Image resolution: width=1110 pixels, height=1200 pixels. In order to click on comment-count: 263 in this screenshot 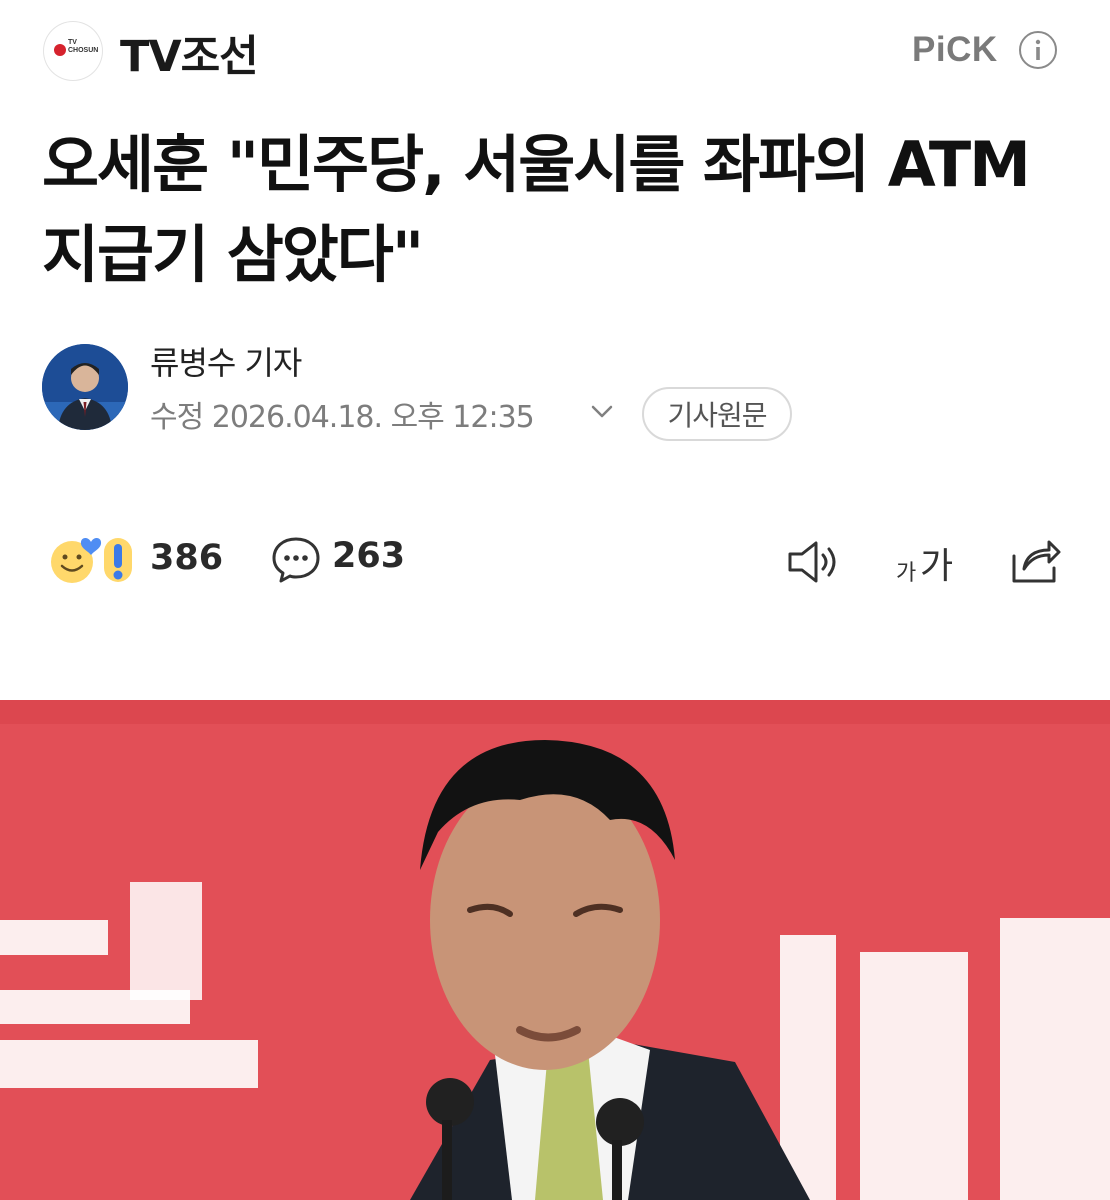, I will do `click(369, 556)`.